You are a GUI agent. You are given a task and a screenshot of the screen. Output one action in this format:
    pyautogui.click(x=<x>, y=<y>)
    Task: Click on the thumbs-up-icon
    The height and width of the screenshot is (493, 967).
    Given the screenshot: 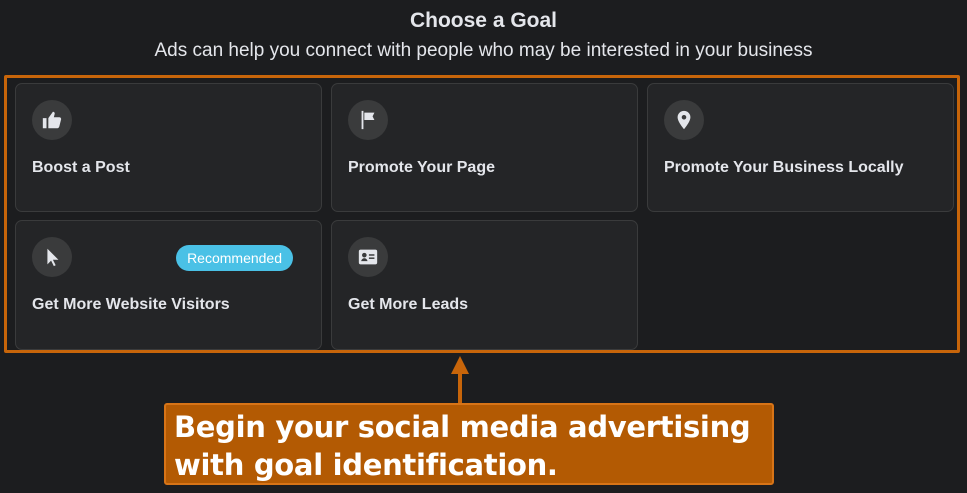 What is the action you would take?
    pyautogui.click(x=52, y=120)
    